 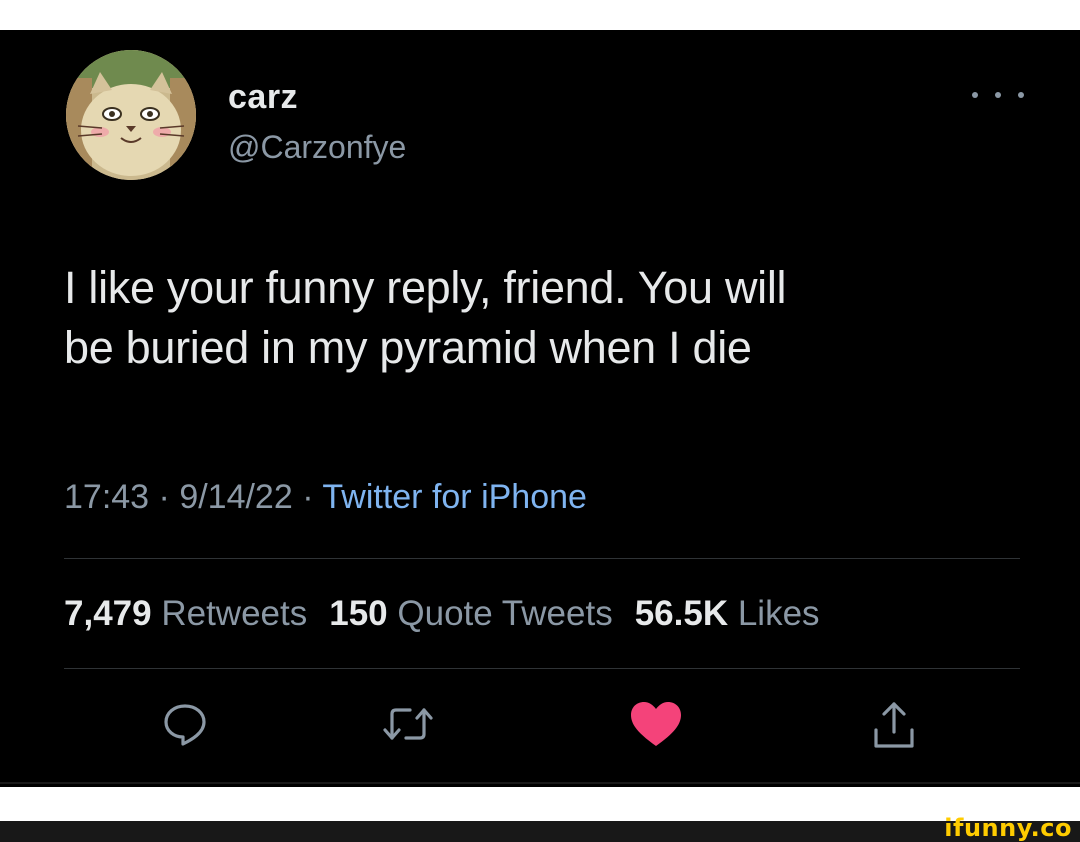 What do you see at coordinates (358, 613) in the screenshot?
I see `quotes-count: 150` at bounding box center [358, 613].